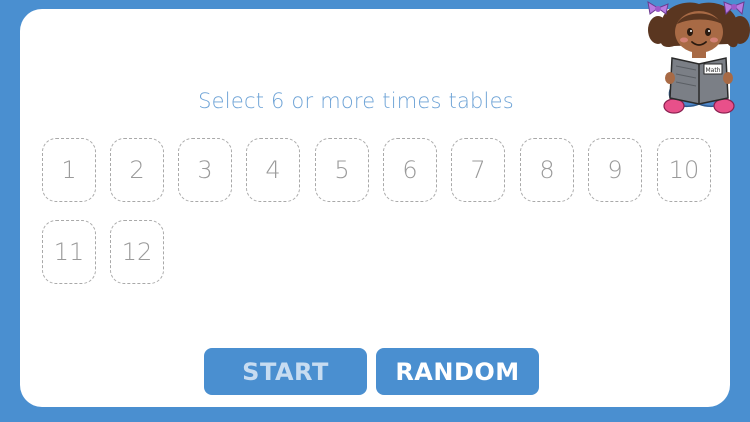 The image size is (750, 422). I want to click on instruction-text: Select 6 or more times tables, so click(356, 101).